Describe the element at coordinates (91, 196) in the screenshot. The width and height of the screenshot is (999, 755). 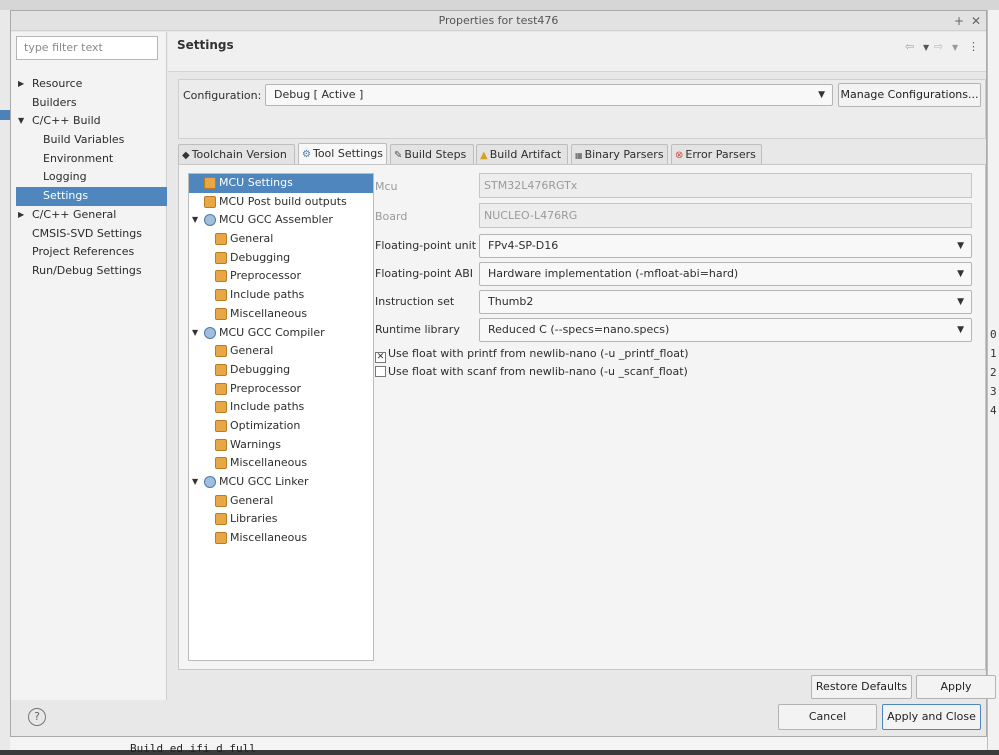
I see `nav-item-settings: Settings` at that location.